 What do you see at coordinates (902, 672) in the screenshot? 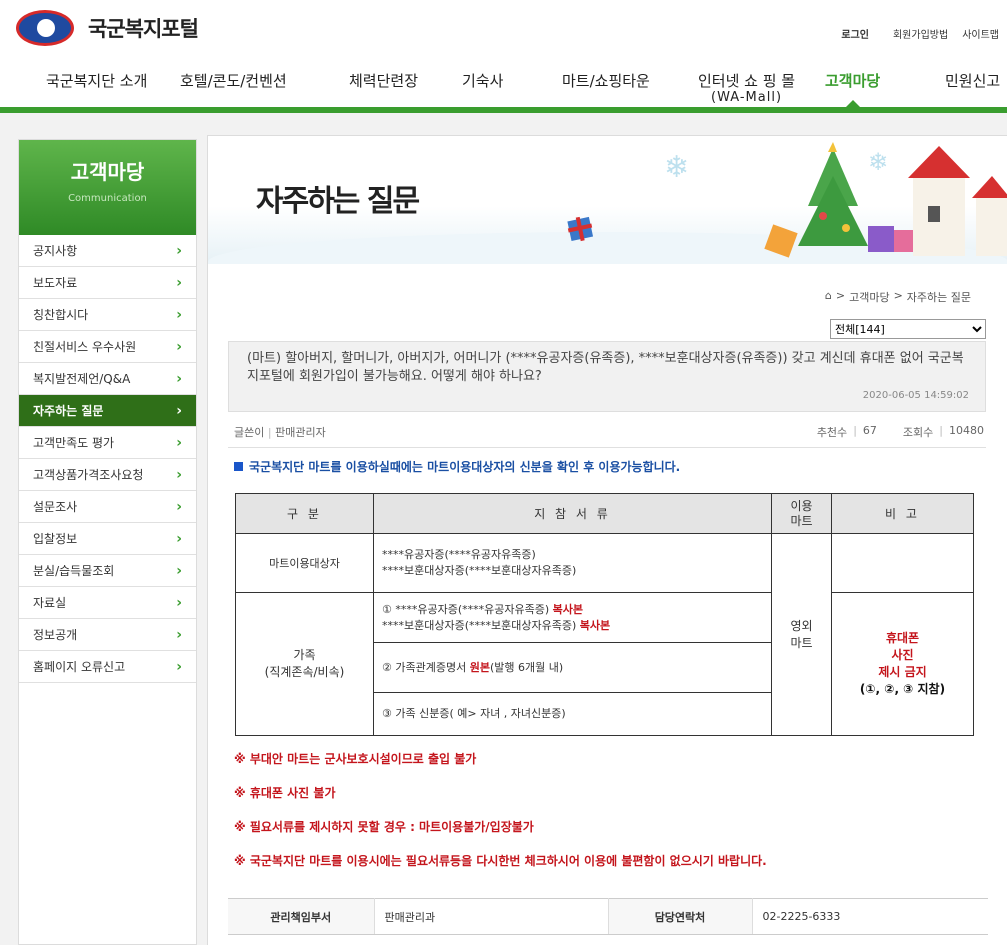
I see `note-line3: 제시 금지` at bounding box center [902, 672].